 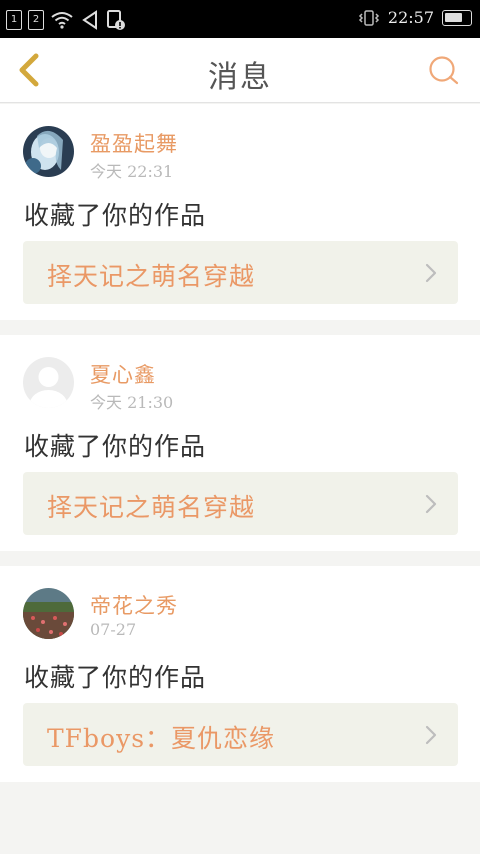 I want to click on username: 夏心鑫, so click(x=123, y=374).